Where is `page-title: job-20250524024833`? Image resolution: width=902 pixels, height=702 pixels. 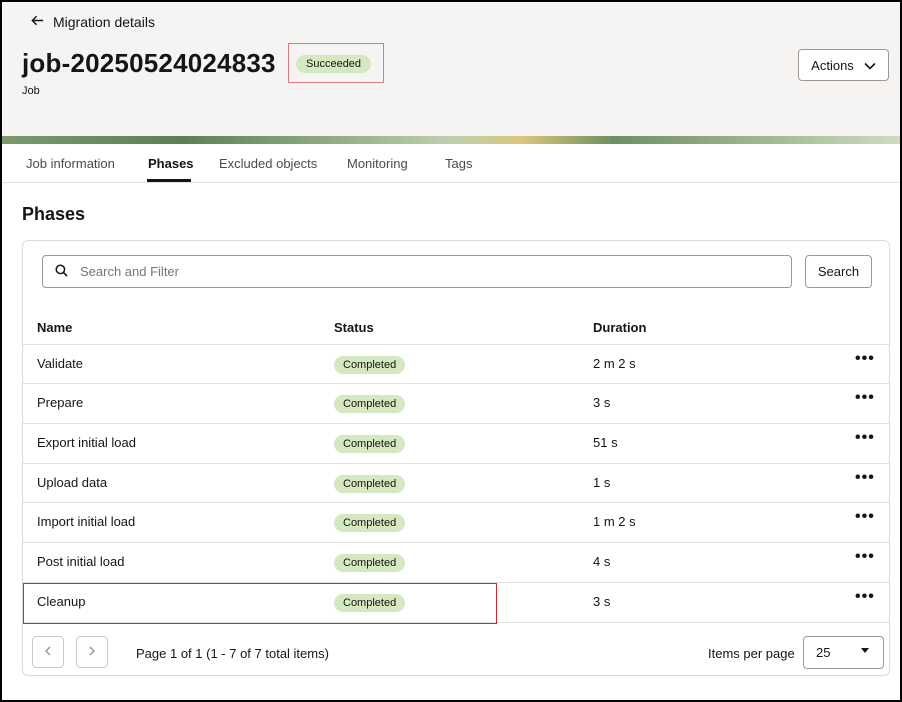 page-title: job-20250524024833 is located at coordinates (149, 63).